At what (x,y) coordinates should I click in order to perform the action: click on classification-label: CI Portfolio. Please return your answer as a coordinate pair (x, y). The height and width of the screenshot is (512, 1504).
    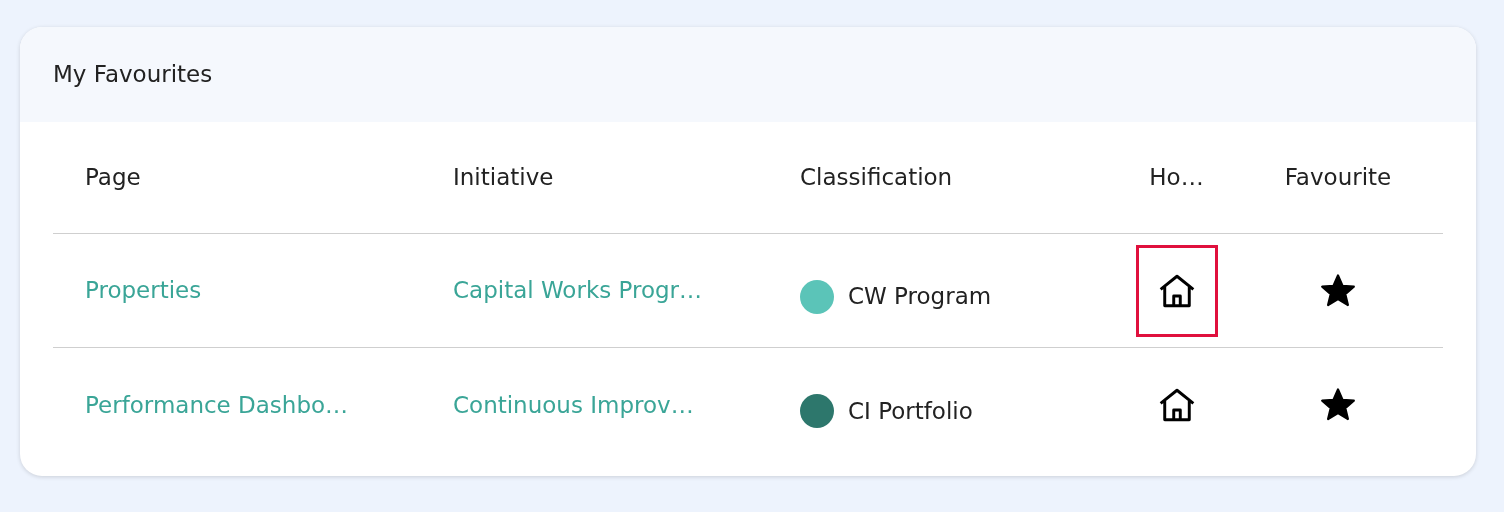
    Looking at the image, I should click on (910, 411).